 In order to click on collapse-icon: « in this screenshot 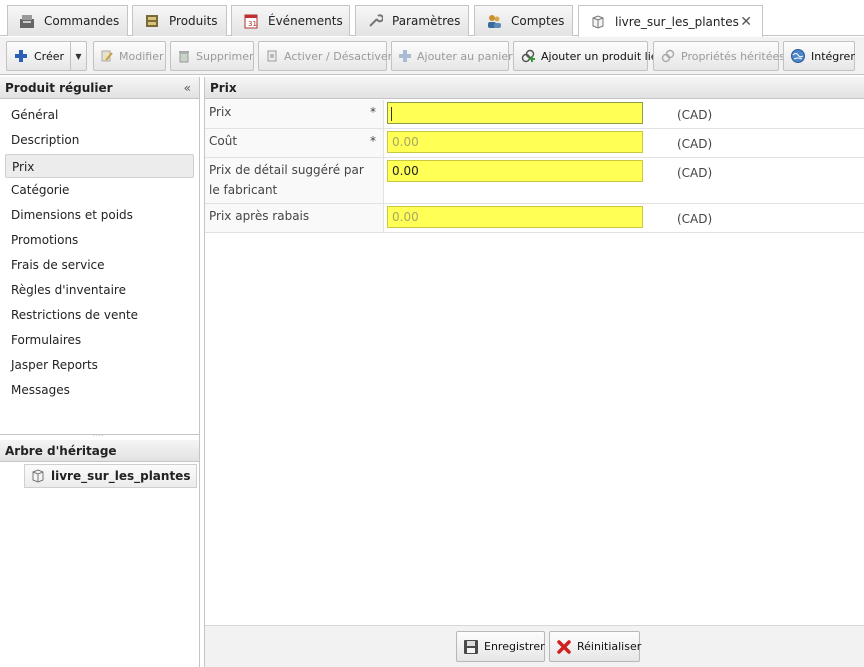, I will do `click(187, 88)`.